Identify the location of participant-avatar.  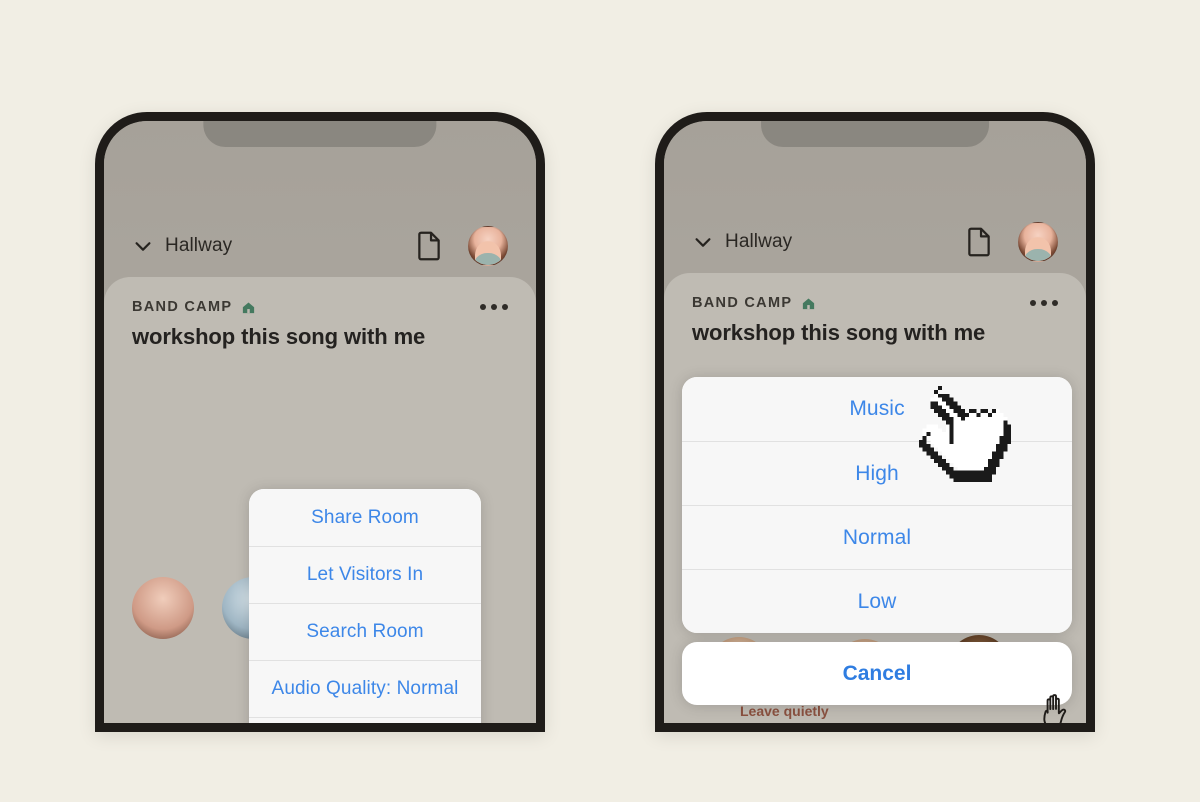
(163, 608).